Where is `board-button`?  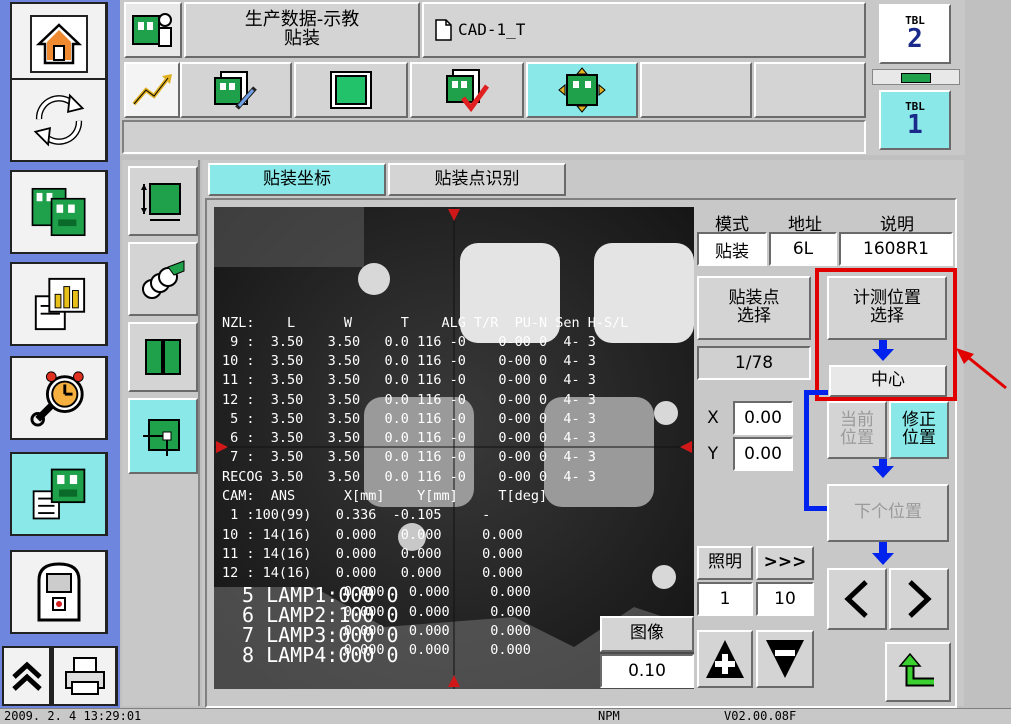
board-button is located at coordinates (351, 90).